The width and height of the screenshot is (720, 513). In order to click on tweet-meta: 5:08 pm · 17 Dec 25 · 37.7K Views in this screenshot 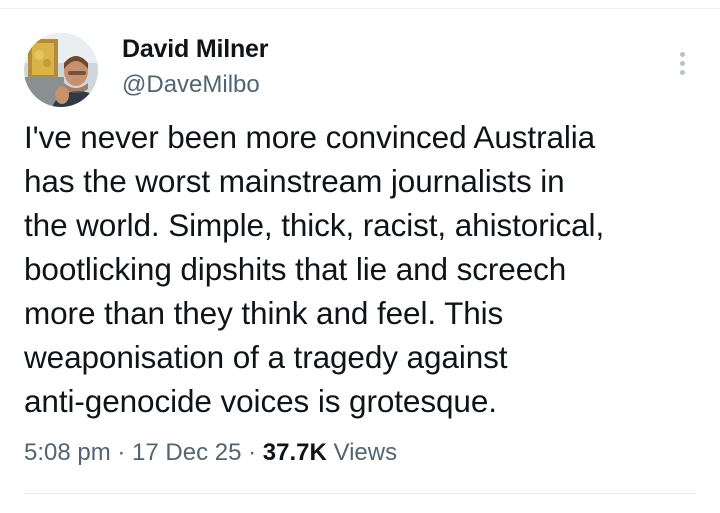, I will do `click(210, 453)`.